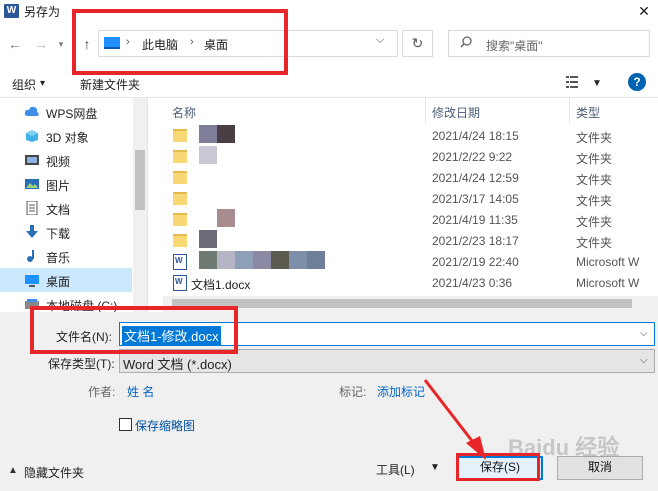 Image resolution: width=658 pixels, height=491 pixels. Describe the element at coordinates (402, 261) in the screenshot. I see `file-row: 2021/2/19 22:40 Microsoft W` at that location.